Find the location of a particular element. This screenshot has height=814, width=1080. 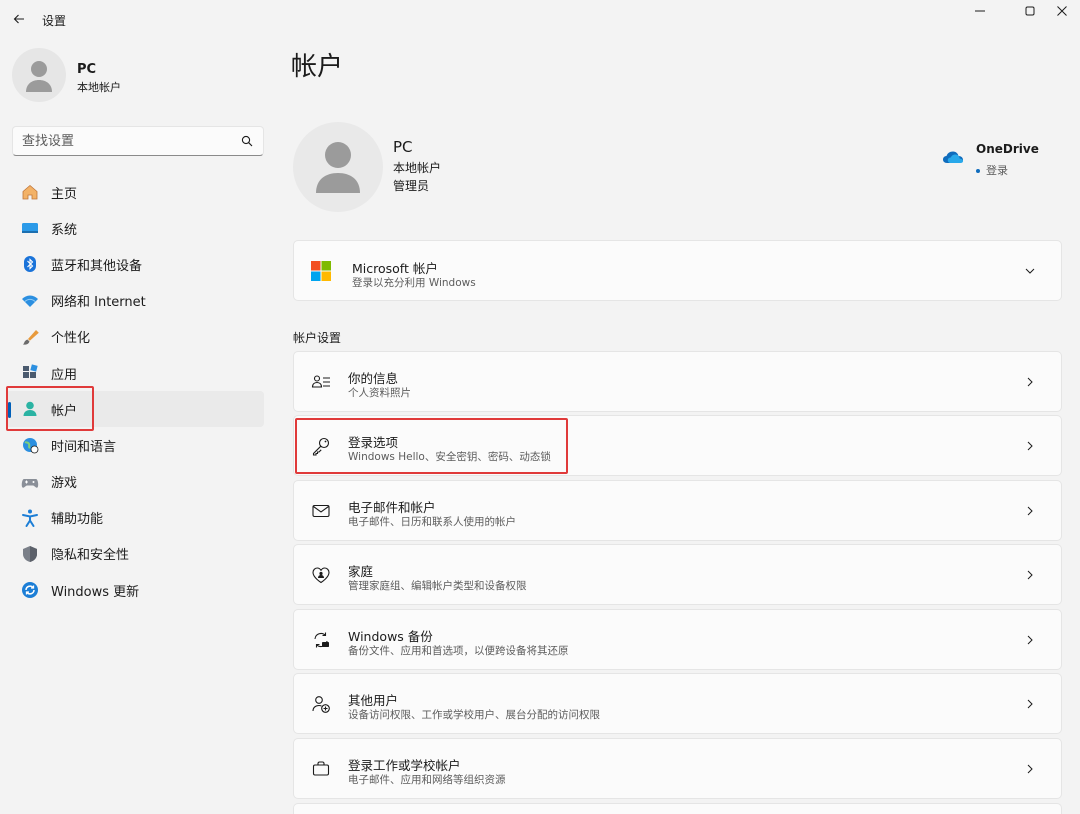

selection-indicator is located at coordinates (9, 410).